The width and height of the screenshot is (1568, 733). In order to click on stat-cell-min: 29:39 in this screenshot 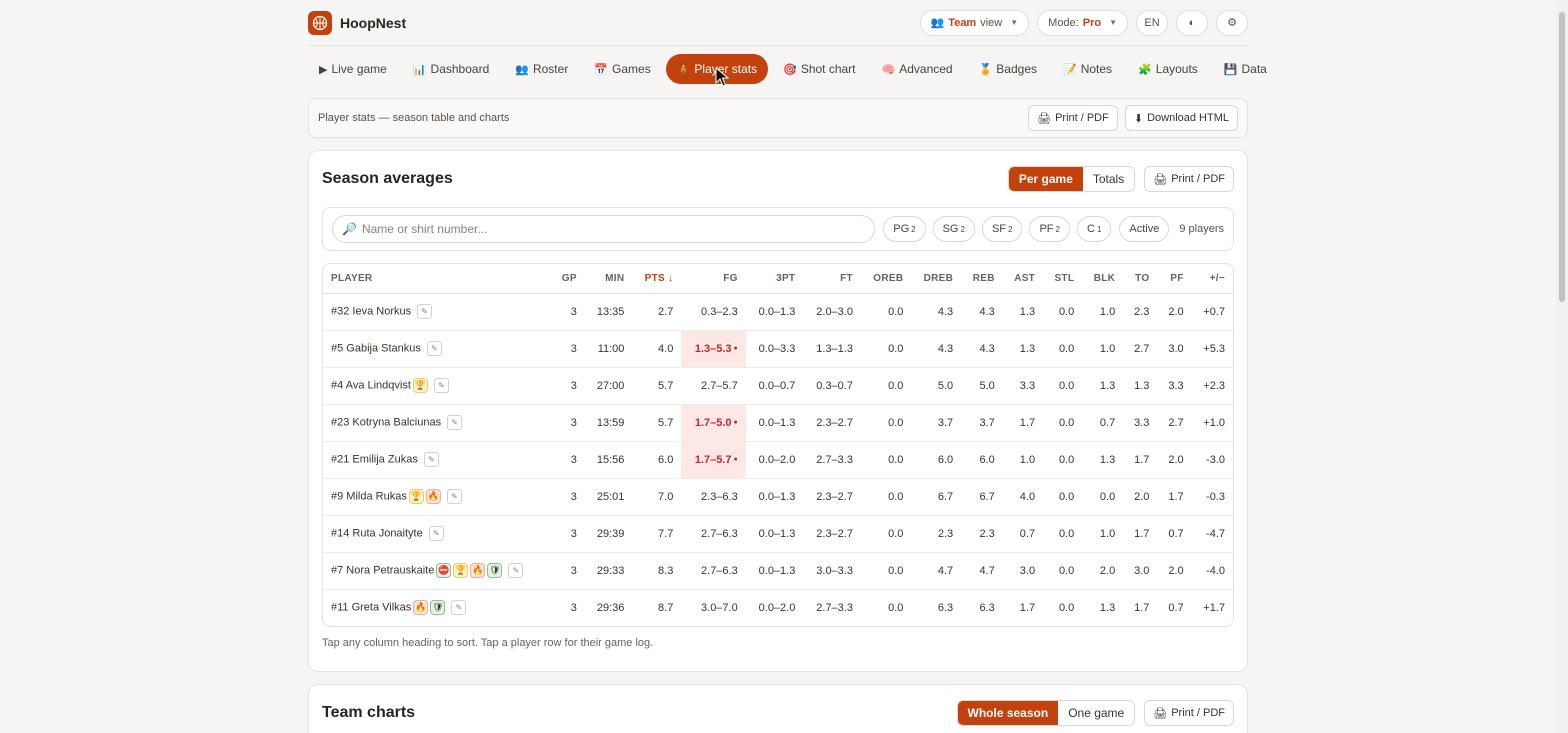, I will do `click(608, 534)`.